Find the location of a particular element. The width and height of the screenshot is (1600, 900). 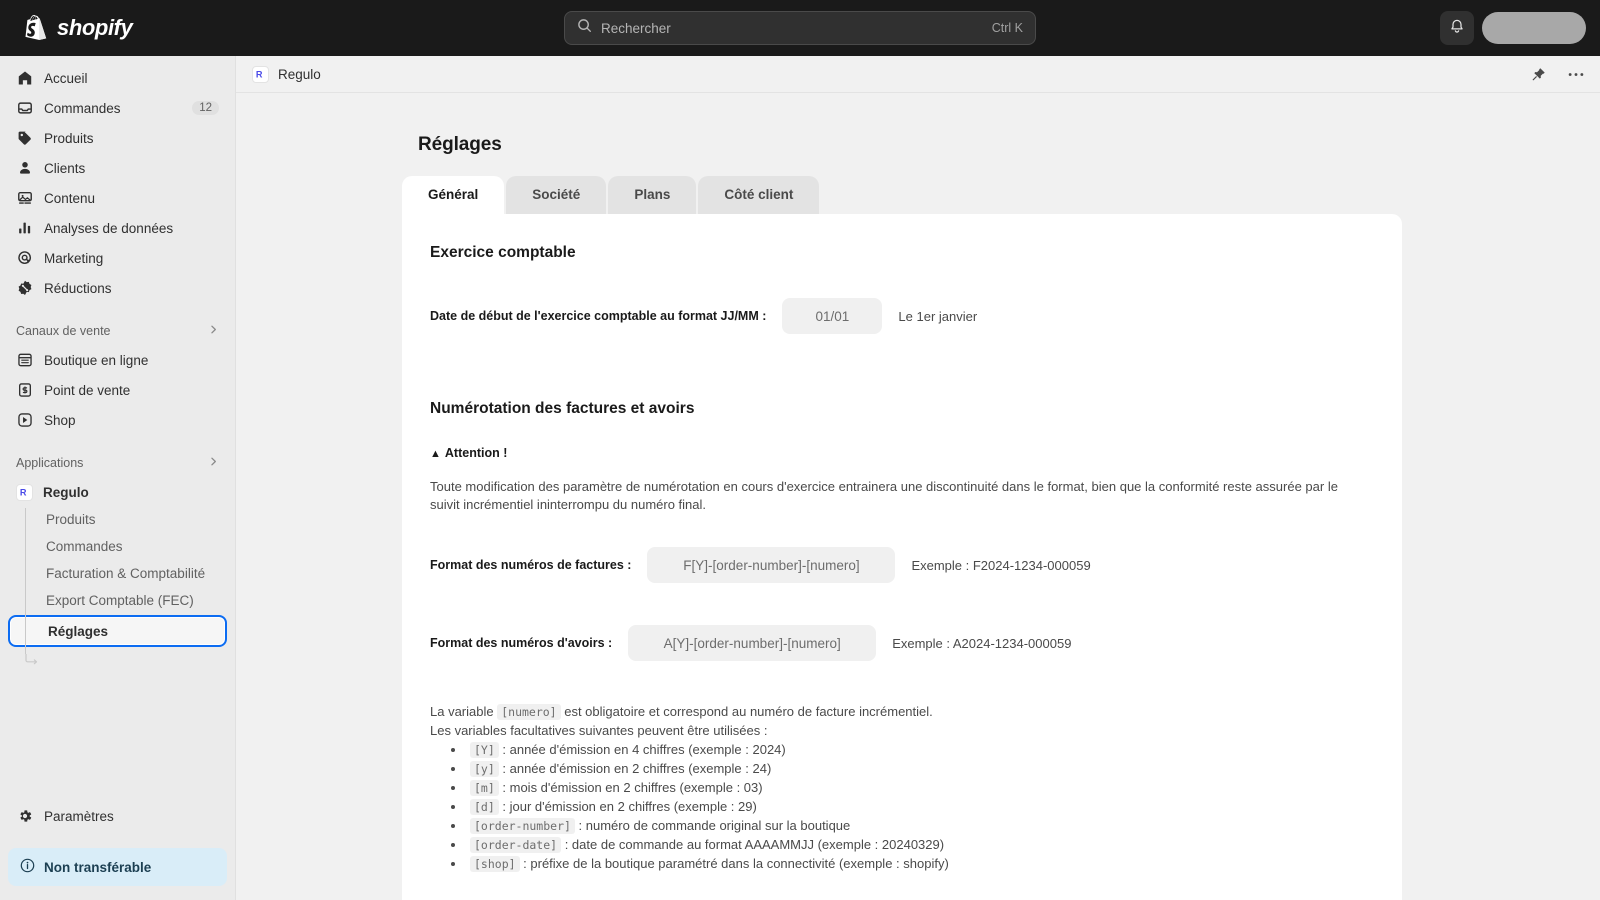

tab-plans: Plans is located at coordinates (652, 195).